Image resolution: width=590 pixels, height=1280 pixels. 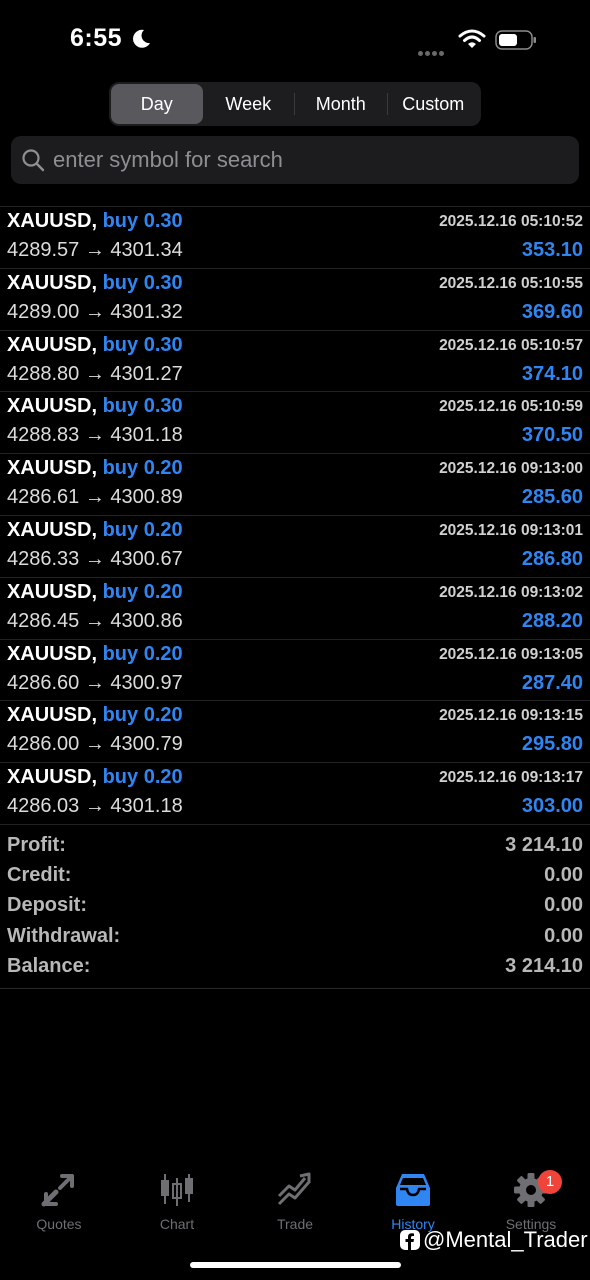 I want to click on trade-datetime: 2025.12.16 09:13:00, so click(x=511, y=469).